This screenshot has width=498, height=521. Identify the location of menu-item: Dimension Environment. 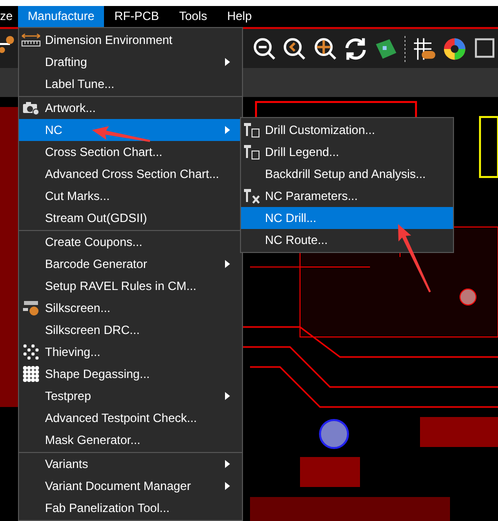
(130, 40).